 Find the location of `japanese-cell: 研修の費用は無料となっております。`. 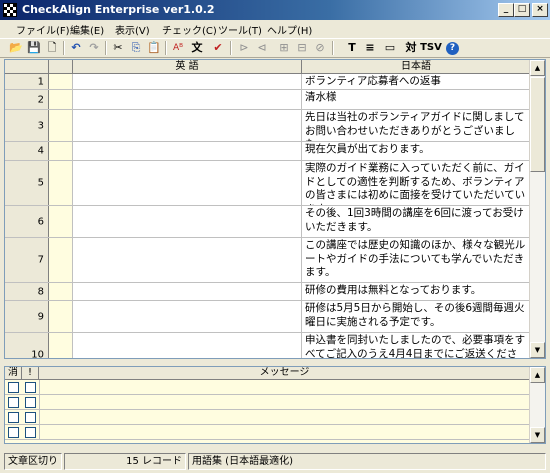

japanese-cell: 研修の費用は無料となっております。 is located at coordinates (416, 291).